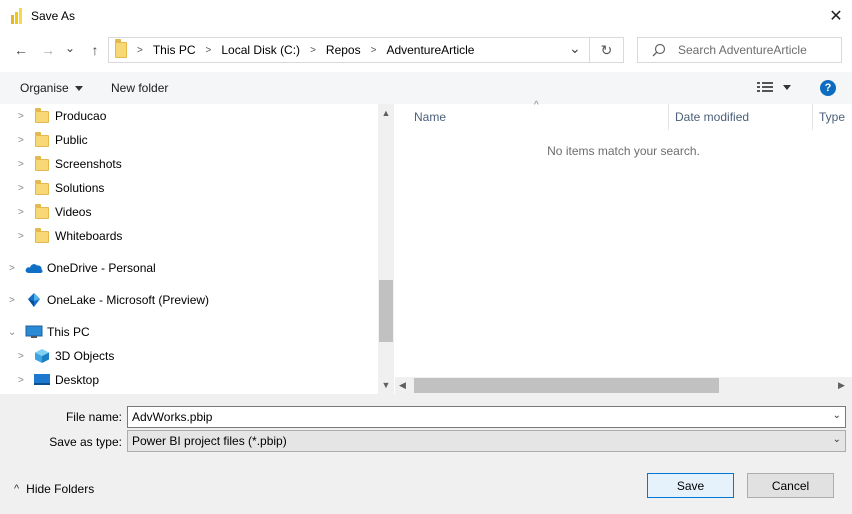 Image resolution: width=852 pixels, height=514 pixels. Describe the element at coordinates (486, 441) in the screenshot. I see `save-as-type-select: Power BI project files (*.pbip) ⌄` at that location.